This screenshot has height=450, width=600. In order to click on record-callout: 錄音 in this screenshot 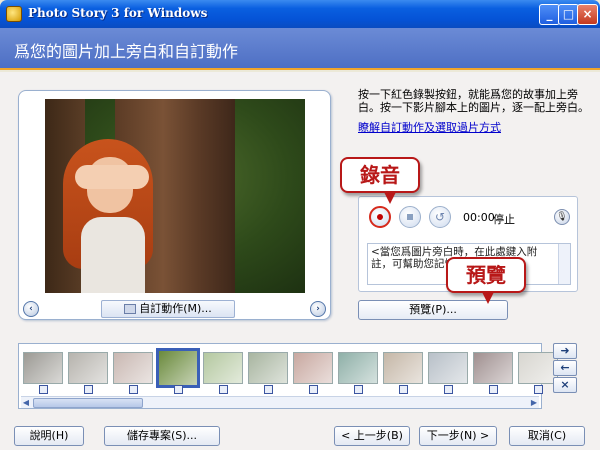, I will do `click(380, 175)`.